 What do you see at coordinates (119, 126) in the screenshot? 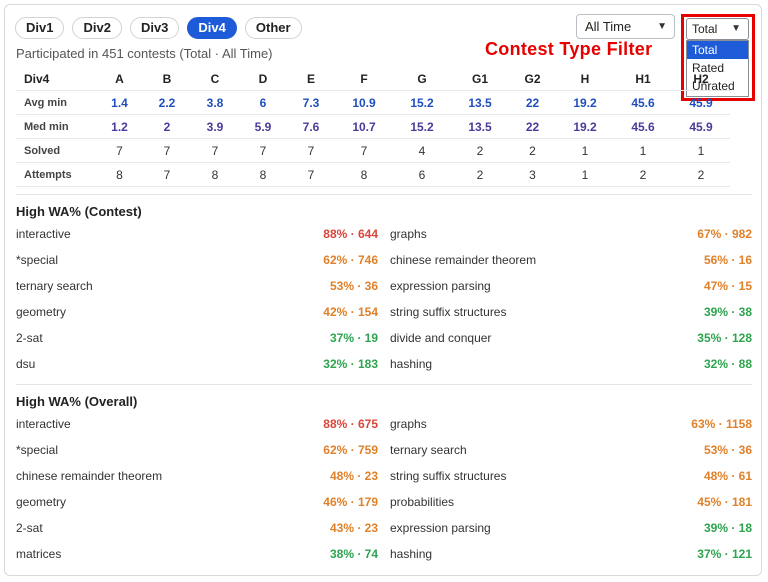
I see `table-cell: 1.2` at bounding box center [119, 126].